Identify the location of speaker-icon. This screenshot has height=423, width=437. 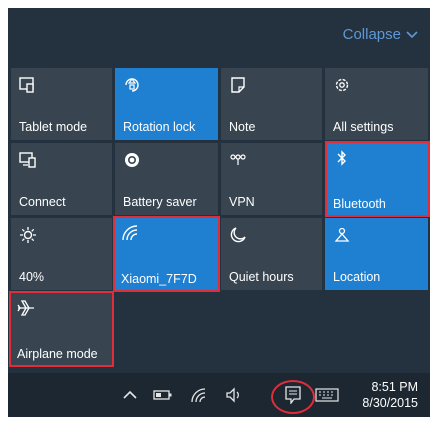
(232, 395).